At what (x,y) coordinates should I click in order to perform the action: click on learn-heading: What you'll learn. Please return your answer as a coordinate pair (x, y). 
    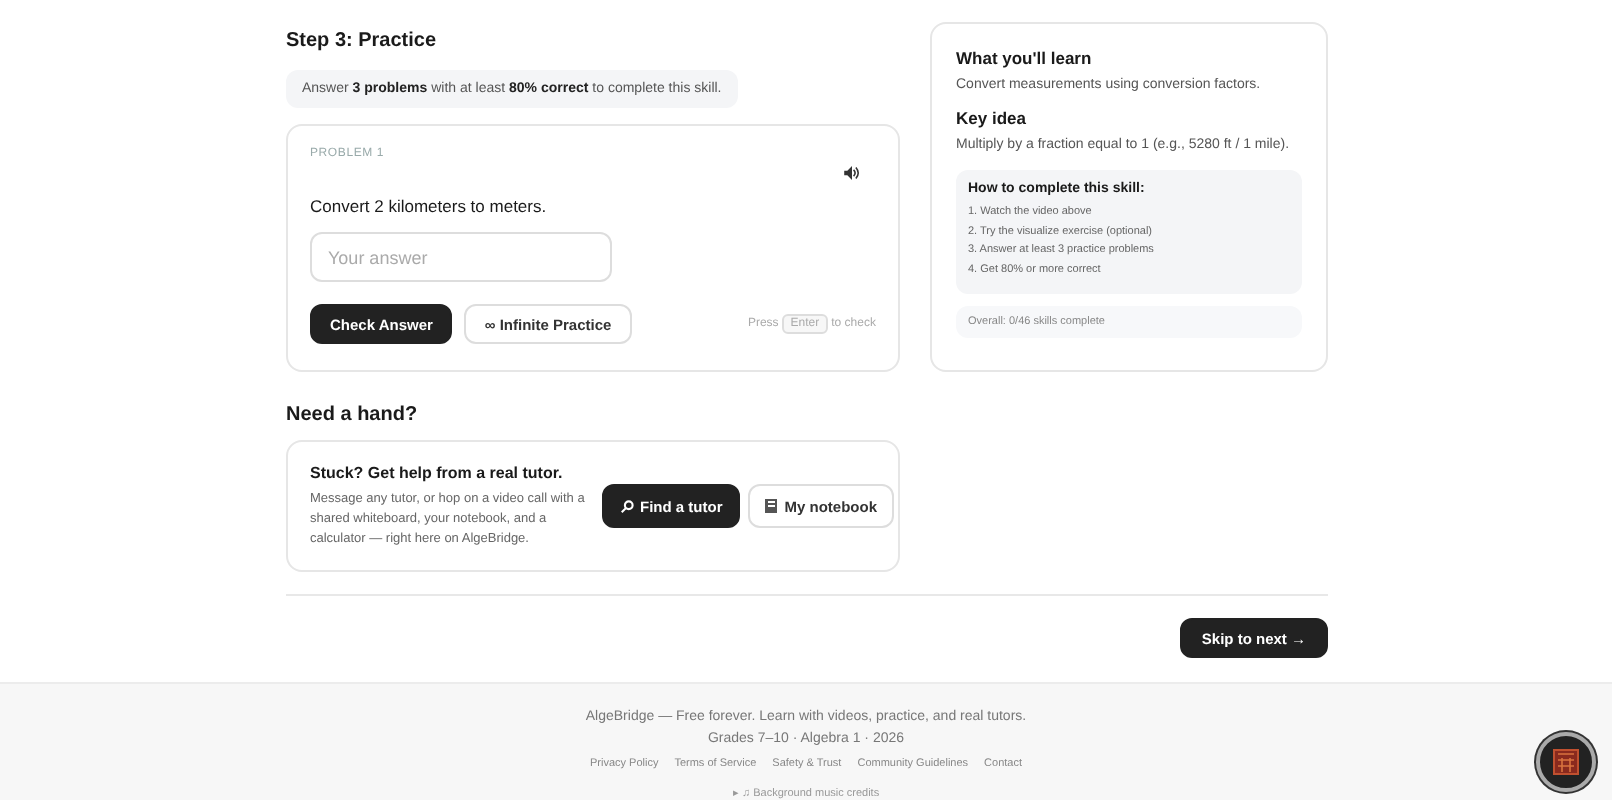
    Looking at the image, I should click on (1025, 58).